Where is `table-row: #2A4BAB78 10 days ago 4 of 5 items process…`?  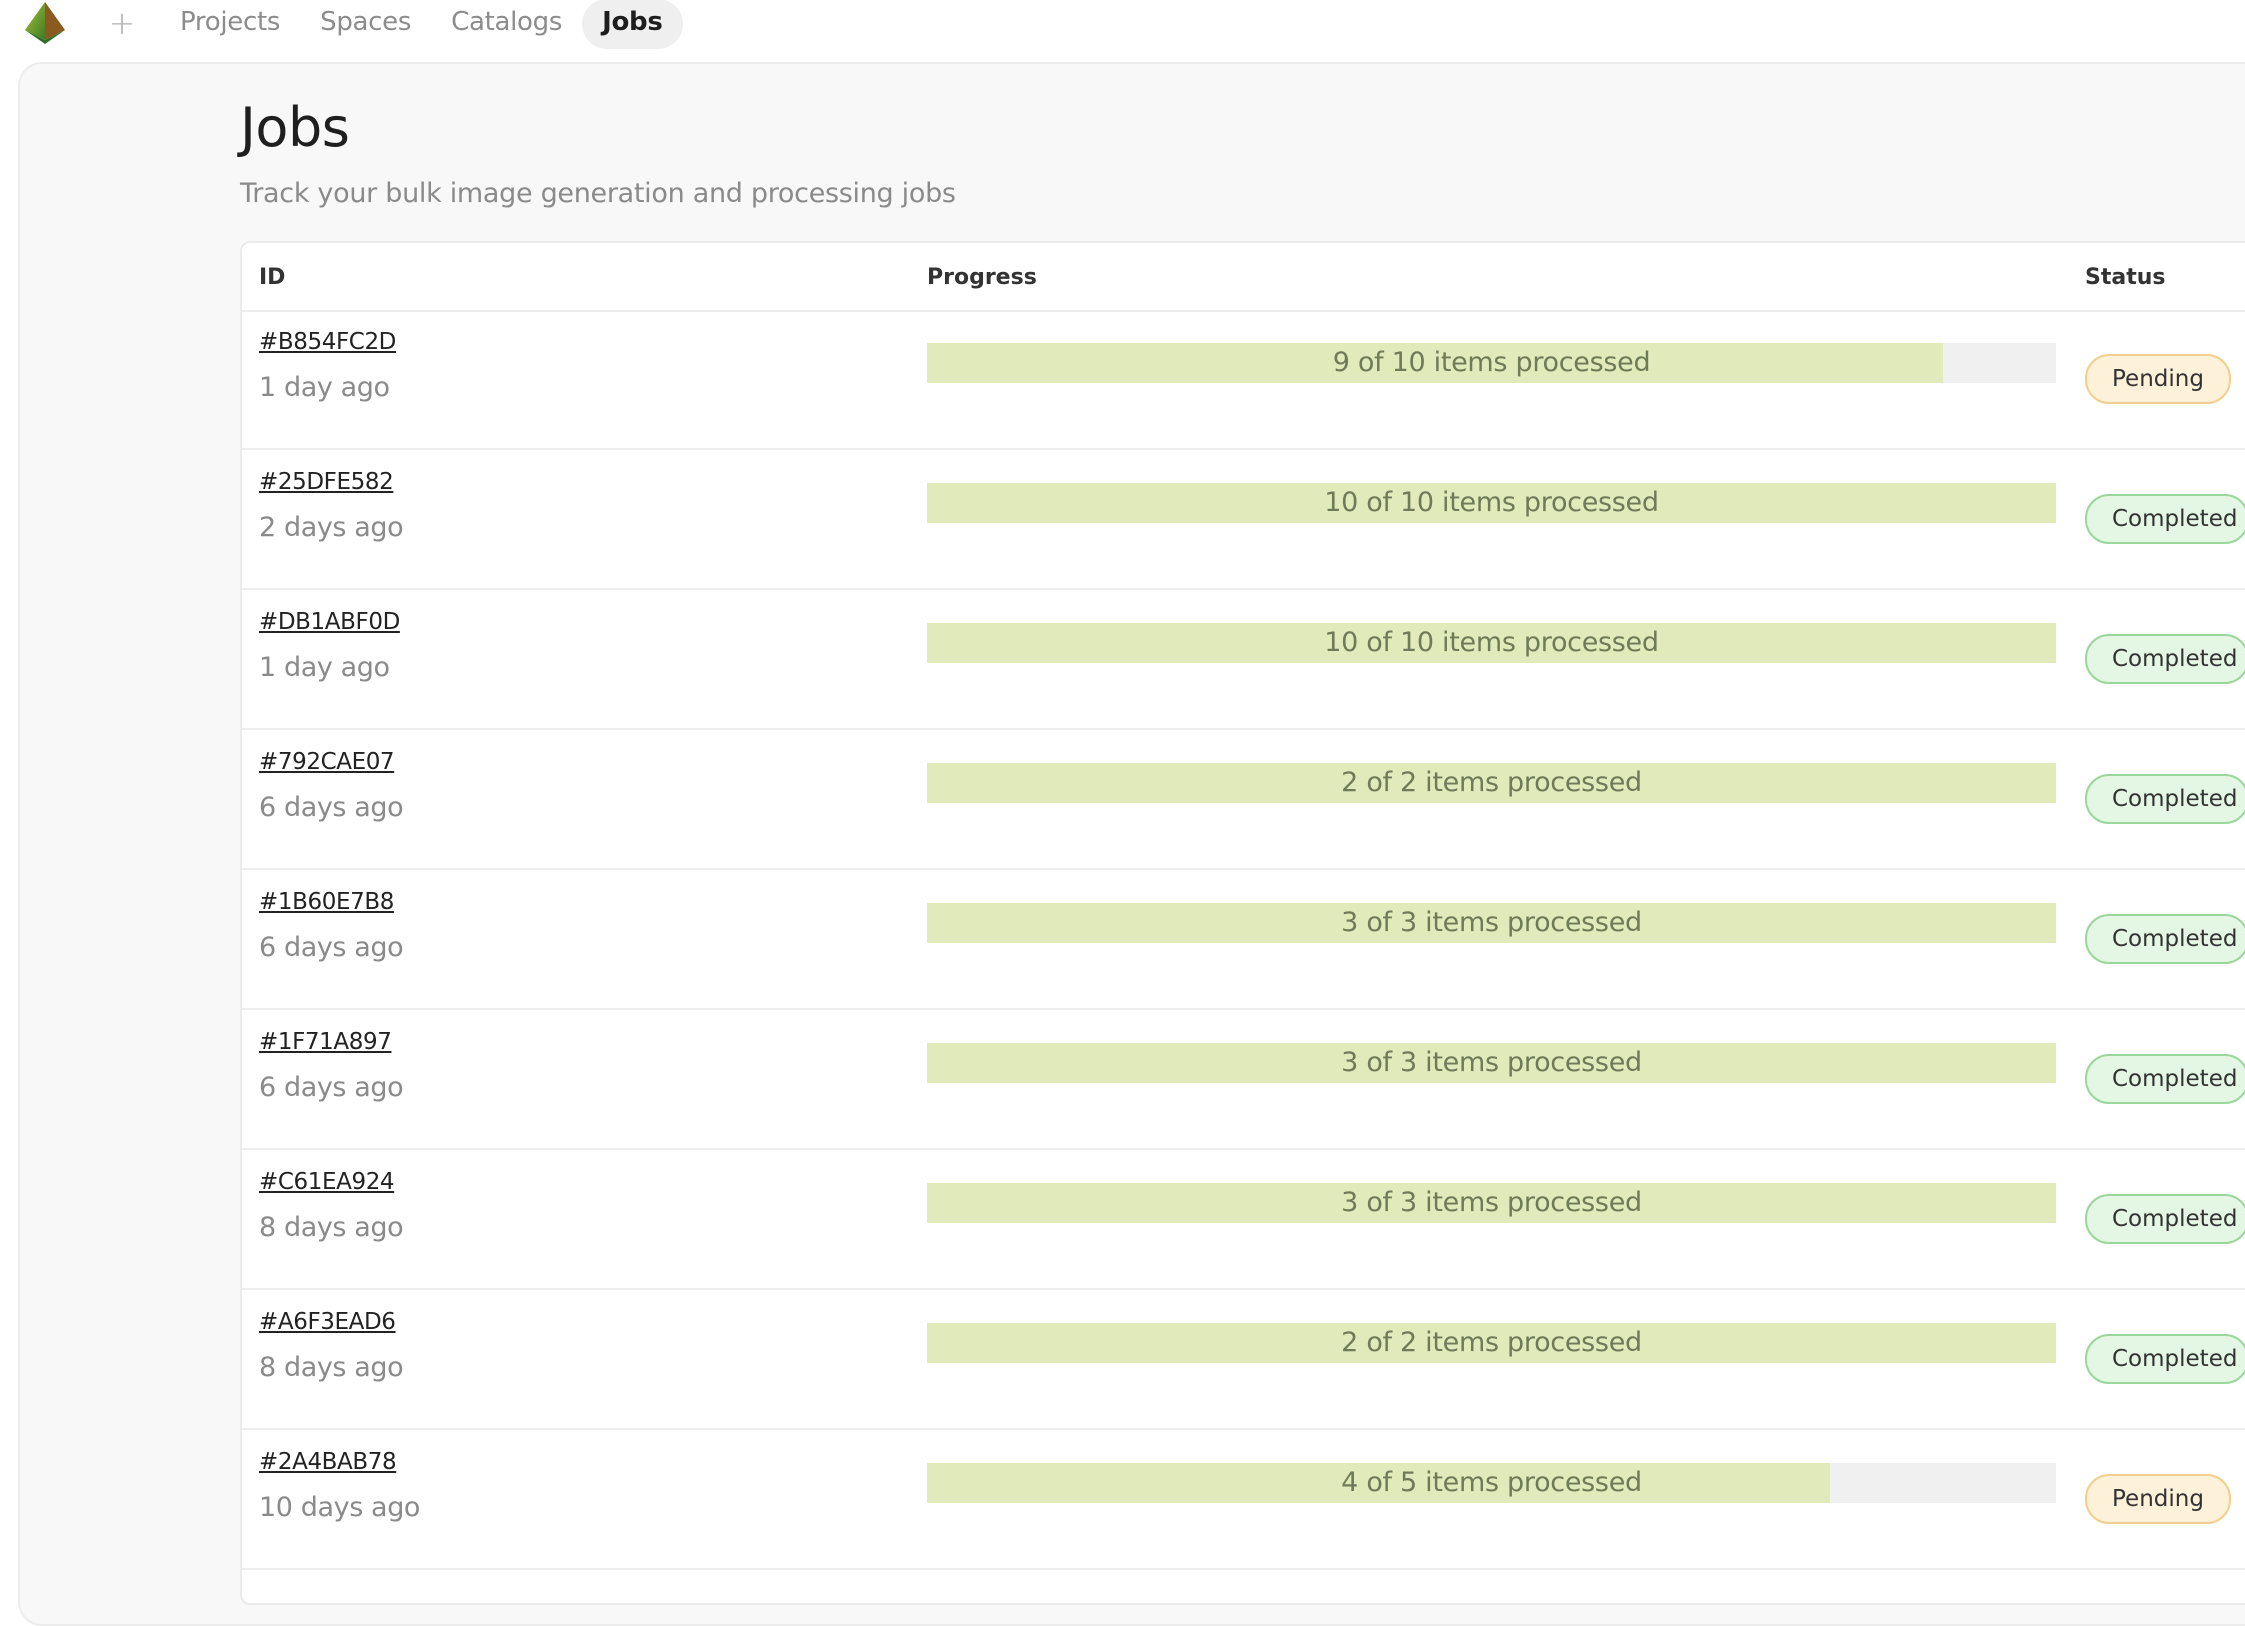
table-row: #2A4BAB78 10 days ago 4 of 5 items process… is located at coordinates (1243, 1500).